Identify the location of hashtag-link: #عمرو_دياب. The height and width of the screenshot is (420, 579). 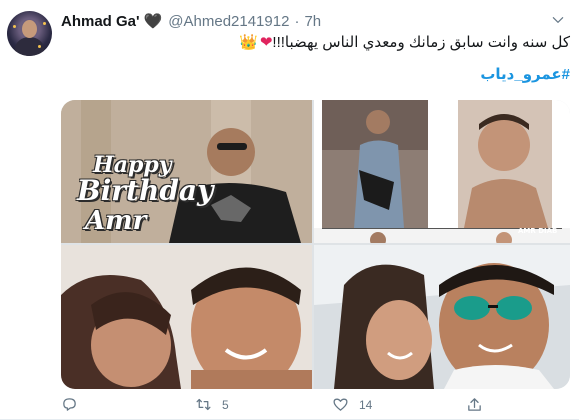
(525, 74).